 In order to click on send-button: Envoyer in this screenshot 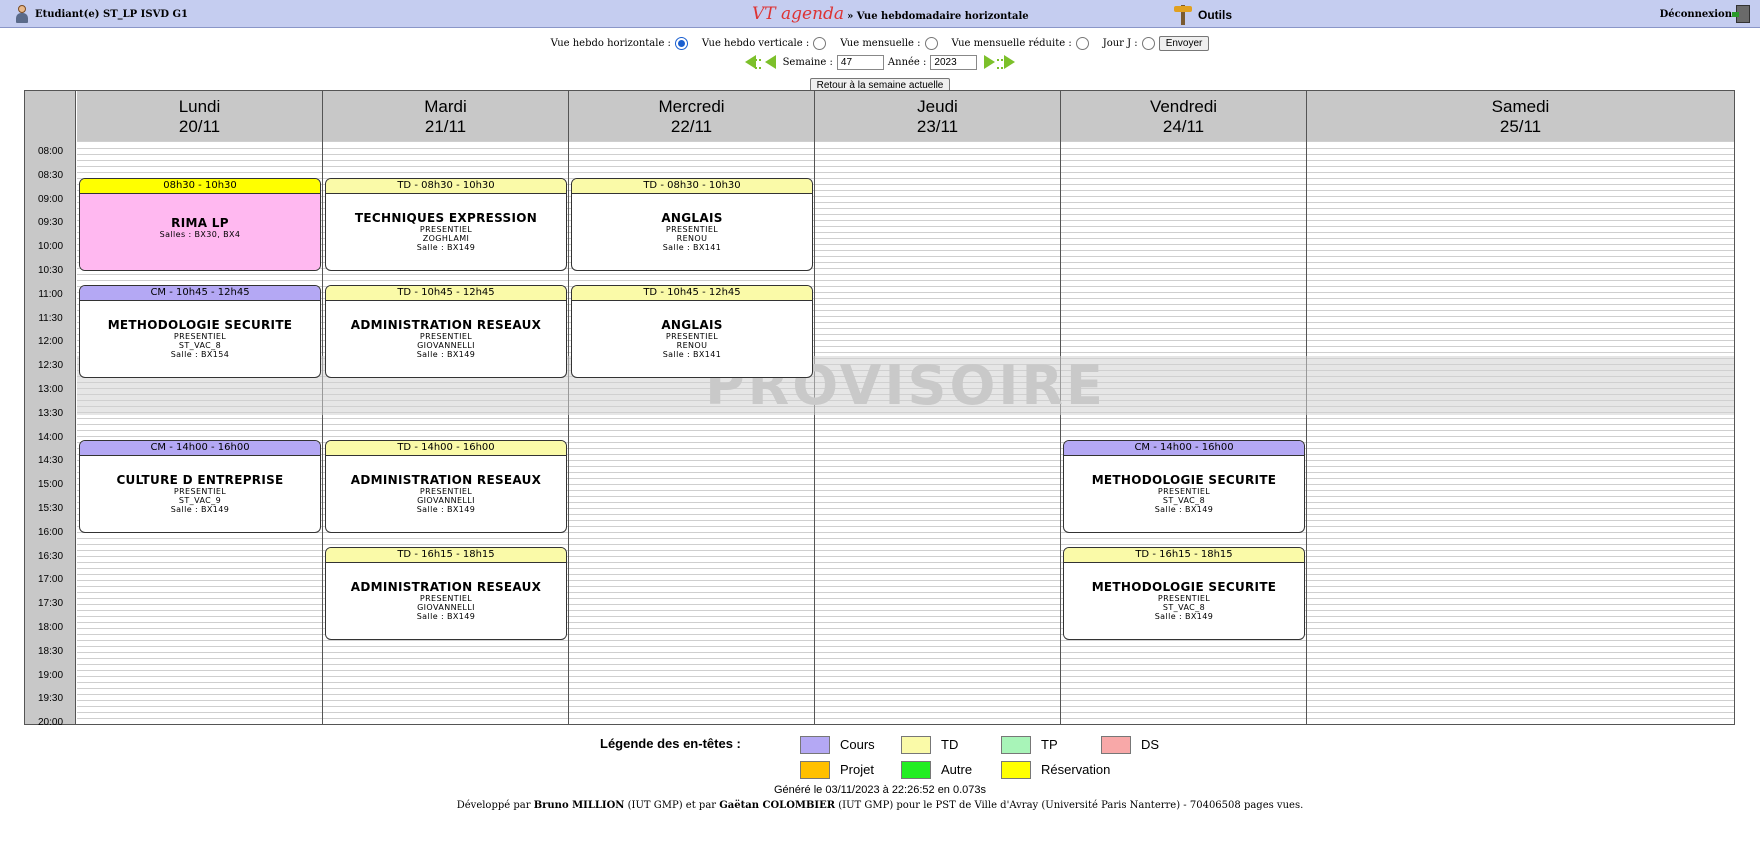, I will do `click(1184, 43)`.